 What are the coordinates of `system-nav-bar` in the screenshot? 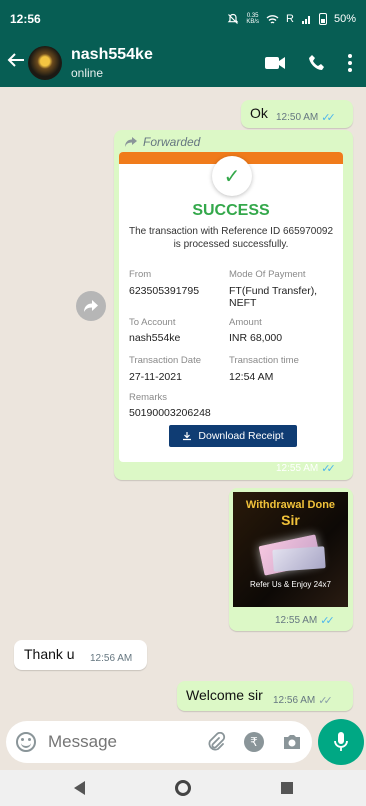 It's located at (183, 788).